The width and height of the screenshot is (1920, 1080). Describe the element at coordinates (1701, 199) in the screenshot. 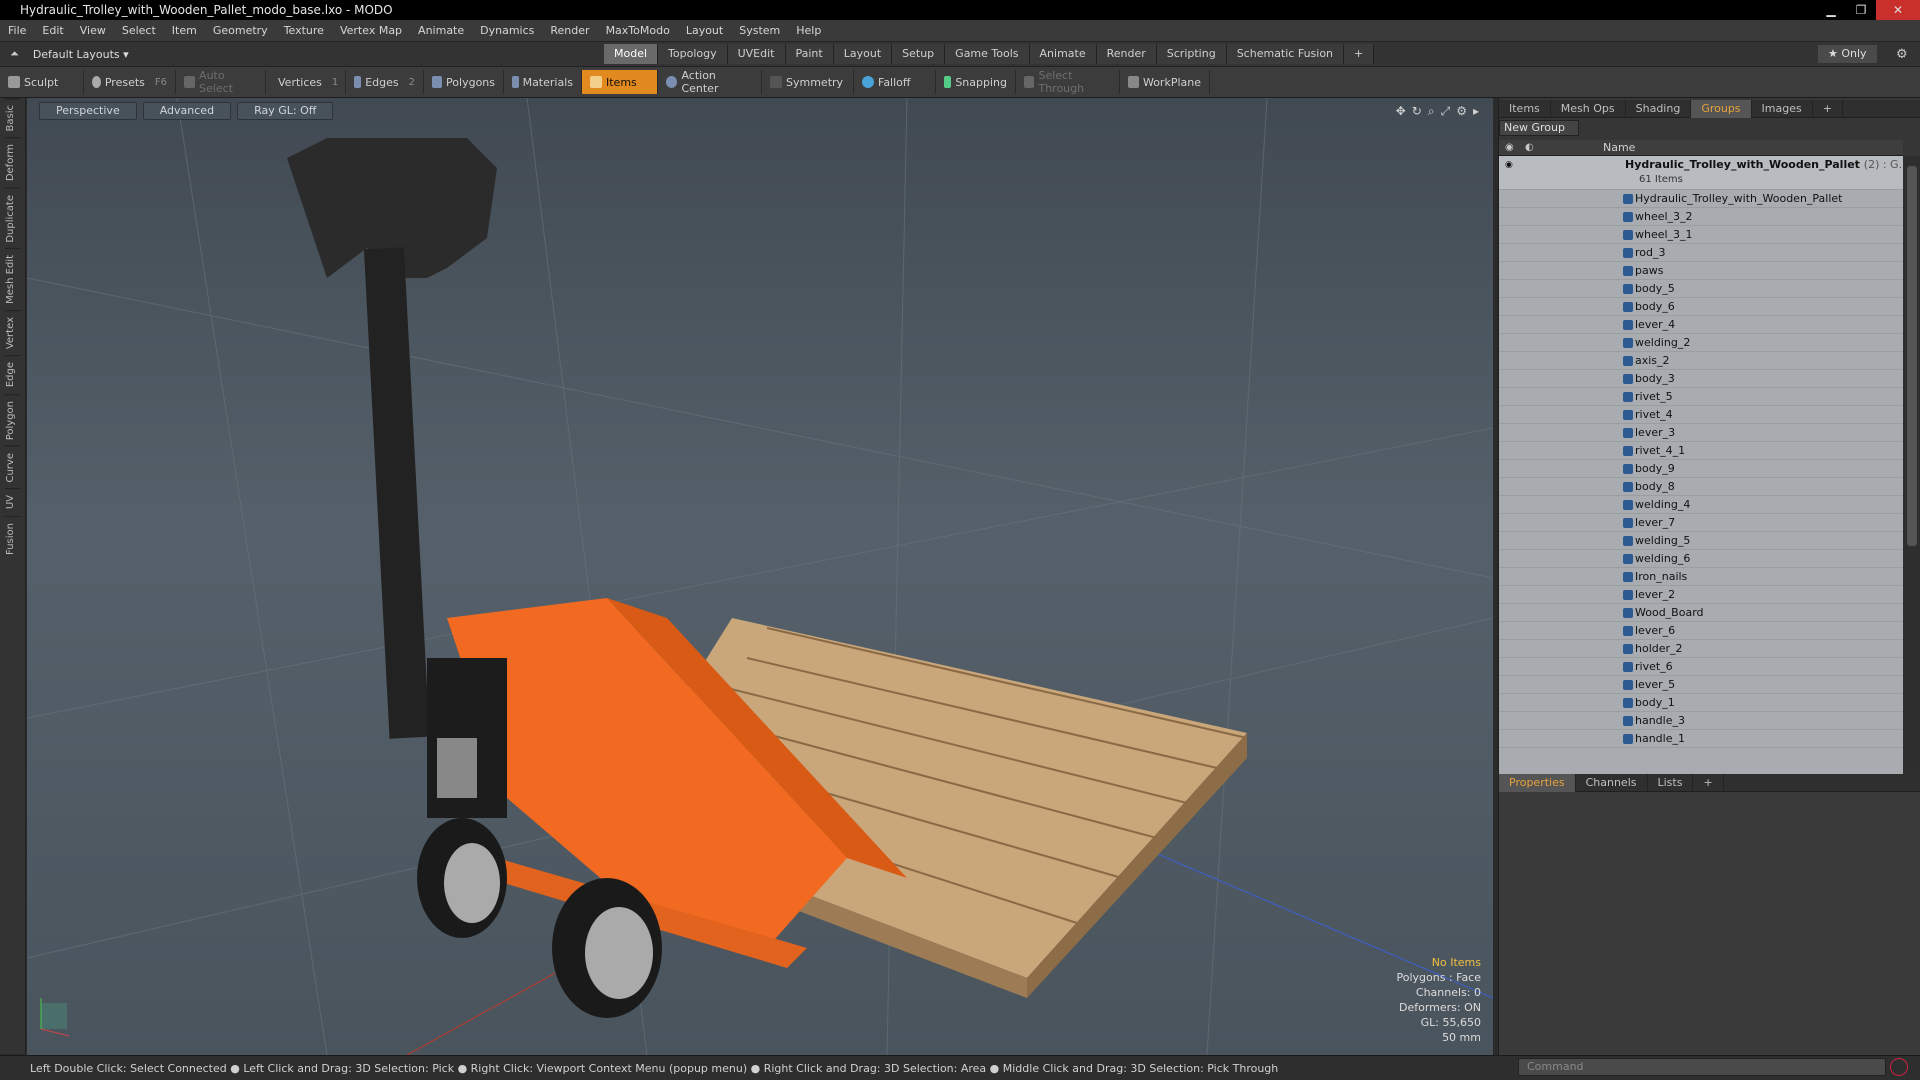

I see `list-item: Hydraulic_Trolley_with_Wooden_Pallet` at that location.